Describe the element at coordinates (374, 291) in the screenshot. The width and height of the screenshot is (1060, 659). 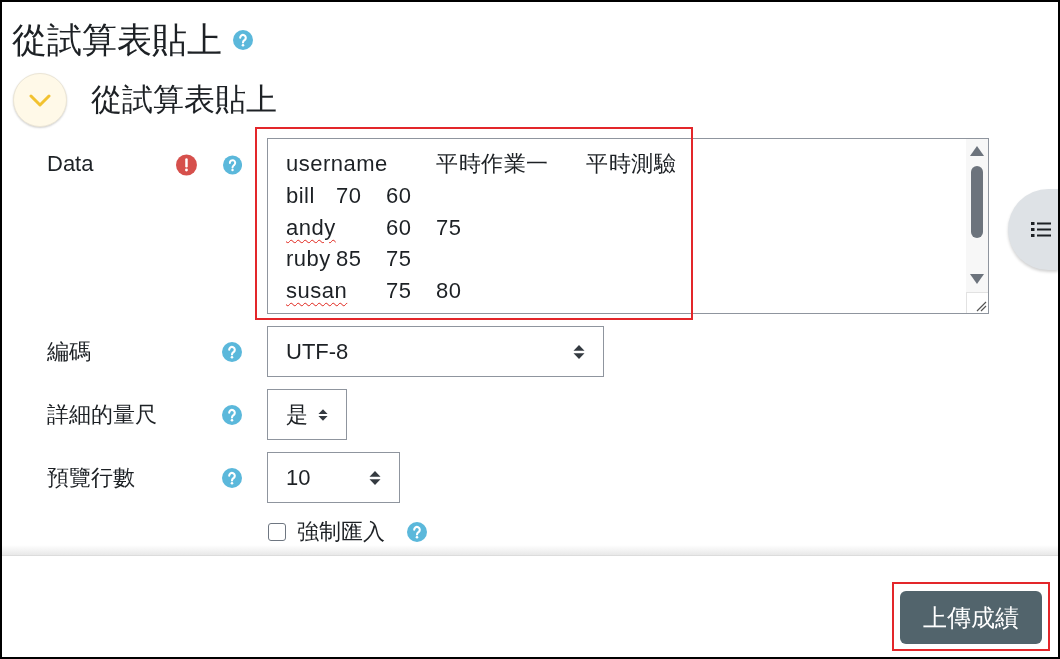
I see `text-line: susan 75 80` at that location.